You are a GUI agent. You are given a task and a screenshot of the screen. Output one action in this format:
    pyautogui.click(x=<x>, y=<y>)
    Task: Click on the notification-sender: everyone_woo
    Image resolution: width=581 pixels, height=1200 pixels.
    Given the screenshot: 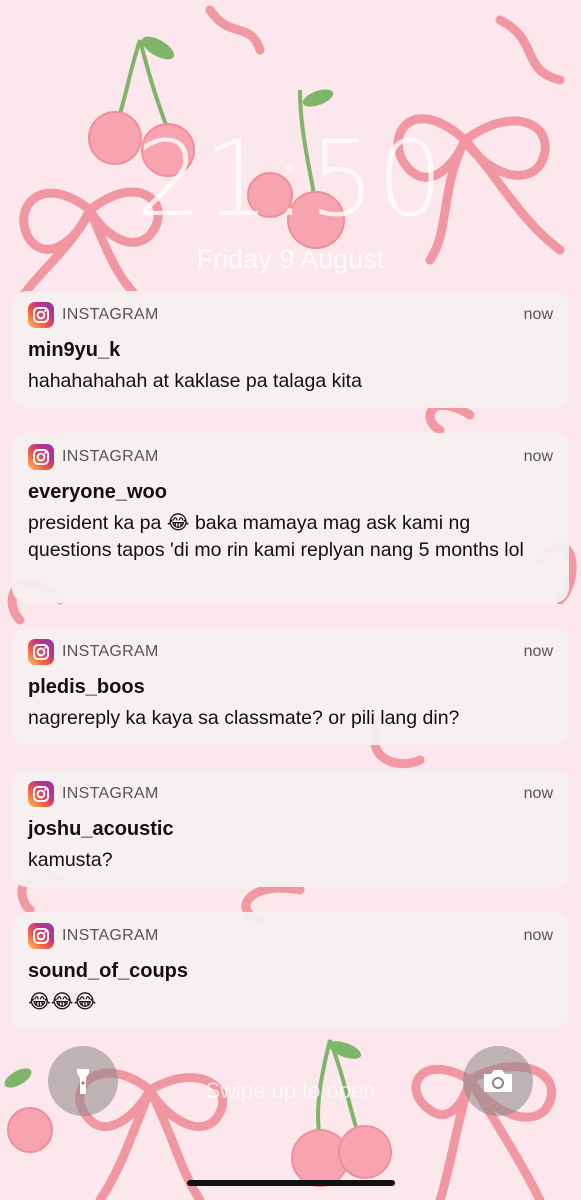 What is the action you would take?
    pyautogui.click(x=97, y=492)
    